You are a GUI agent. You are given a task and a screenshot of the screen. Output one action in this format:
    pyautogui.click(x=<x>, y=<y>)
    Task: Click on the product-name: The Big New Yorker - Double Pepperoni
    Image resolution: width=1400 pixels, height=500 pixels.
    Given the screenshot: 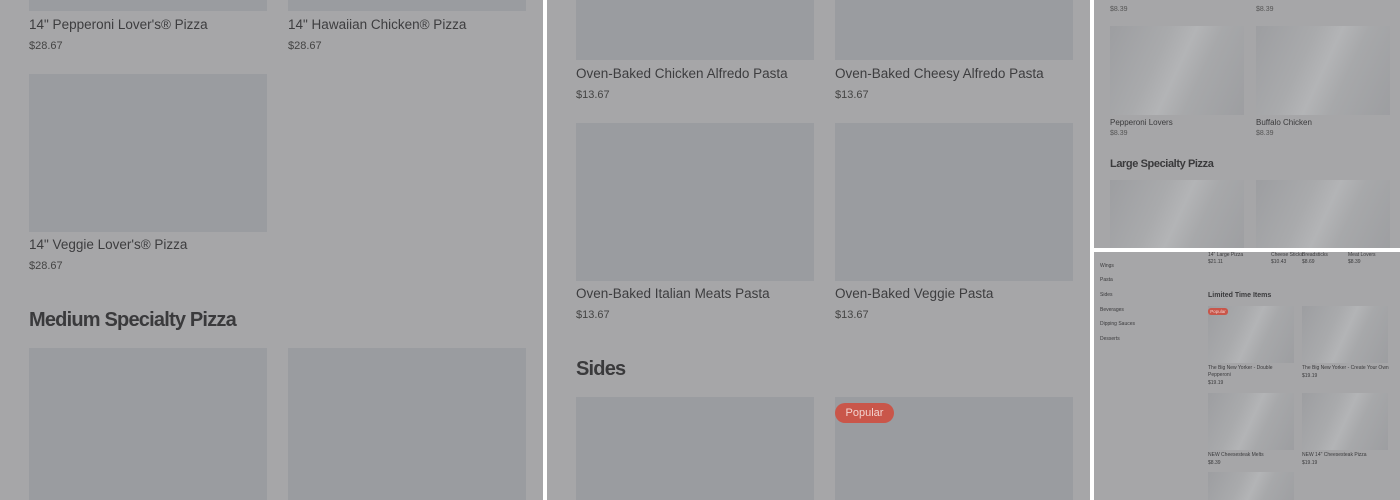 What is the action you would take?
    pyautogui.click(x=1250, y=372)
    